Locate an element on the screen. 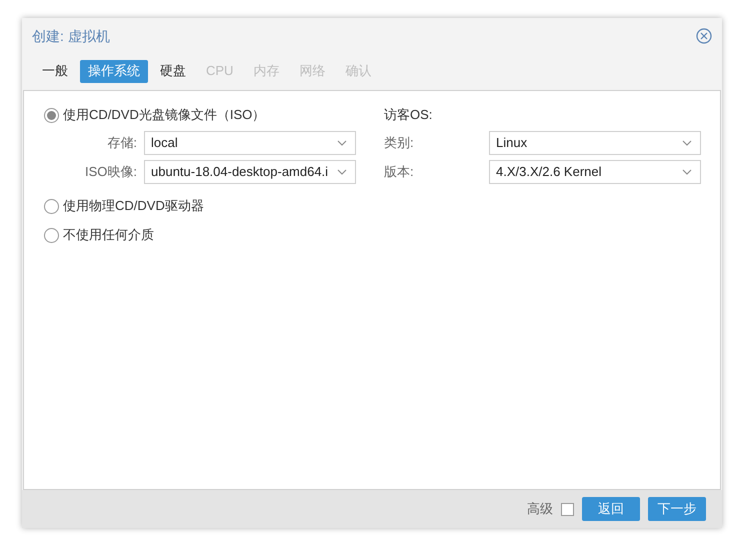  tab: 一般 is located at coordinates (55, 71).